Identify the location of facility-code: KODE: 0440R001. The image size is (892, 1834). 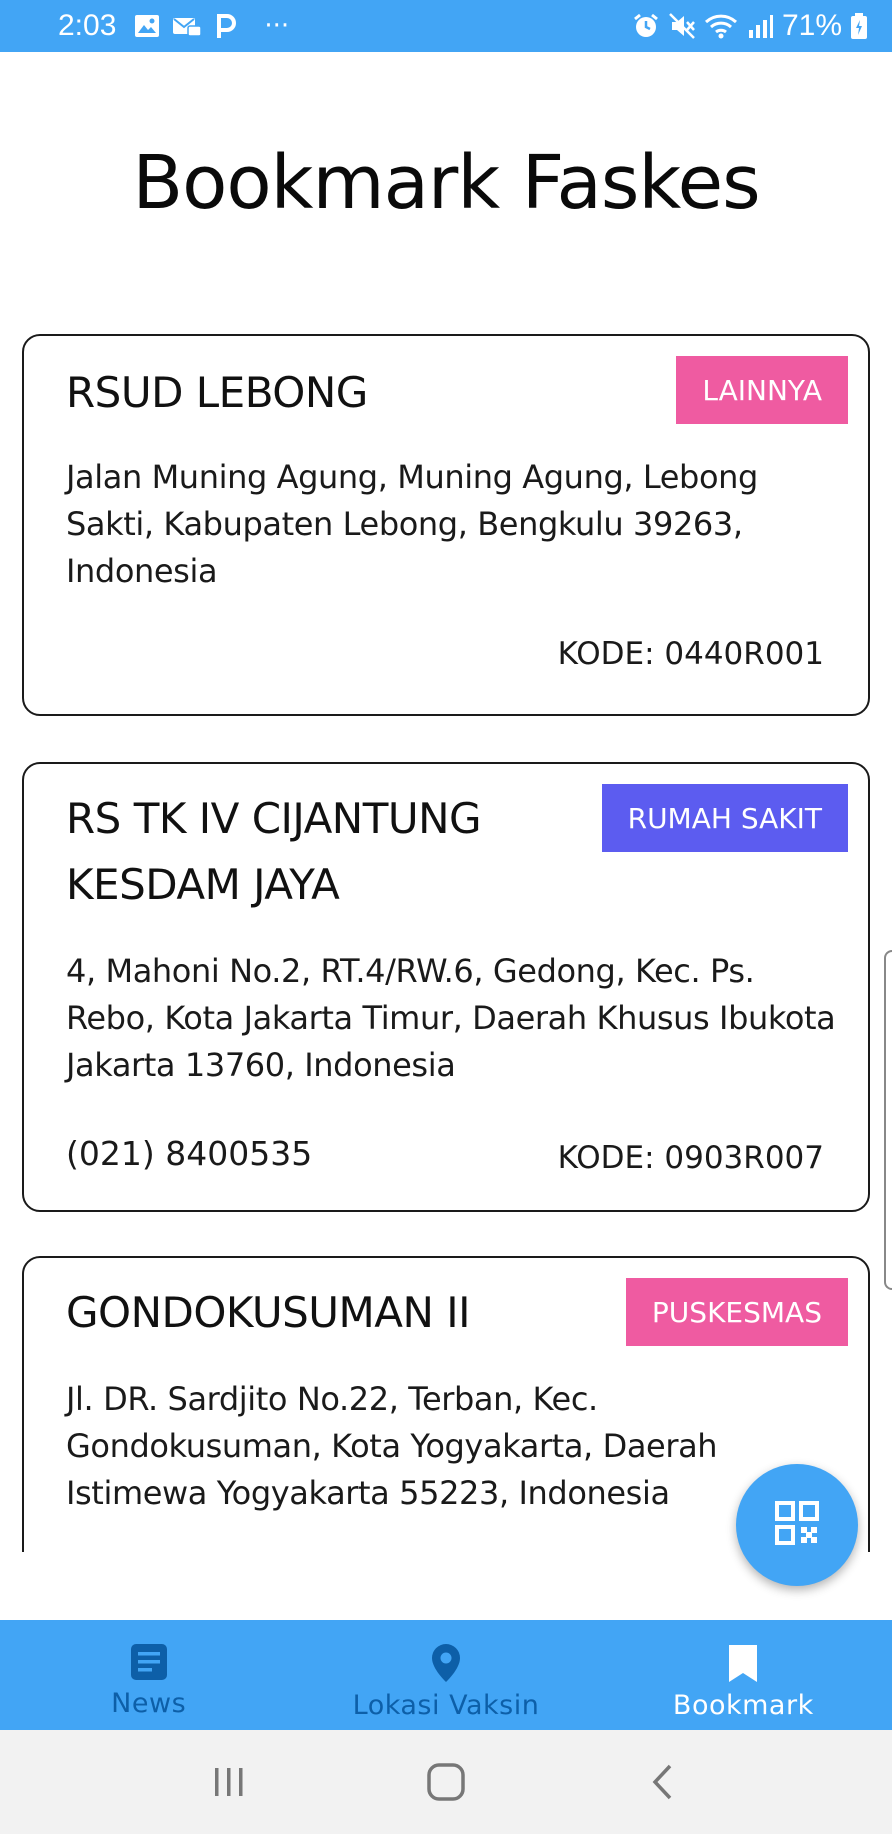
(690, 654).